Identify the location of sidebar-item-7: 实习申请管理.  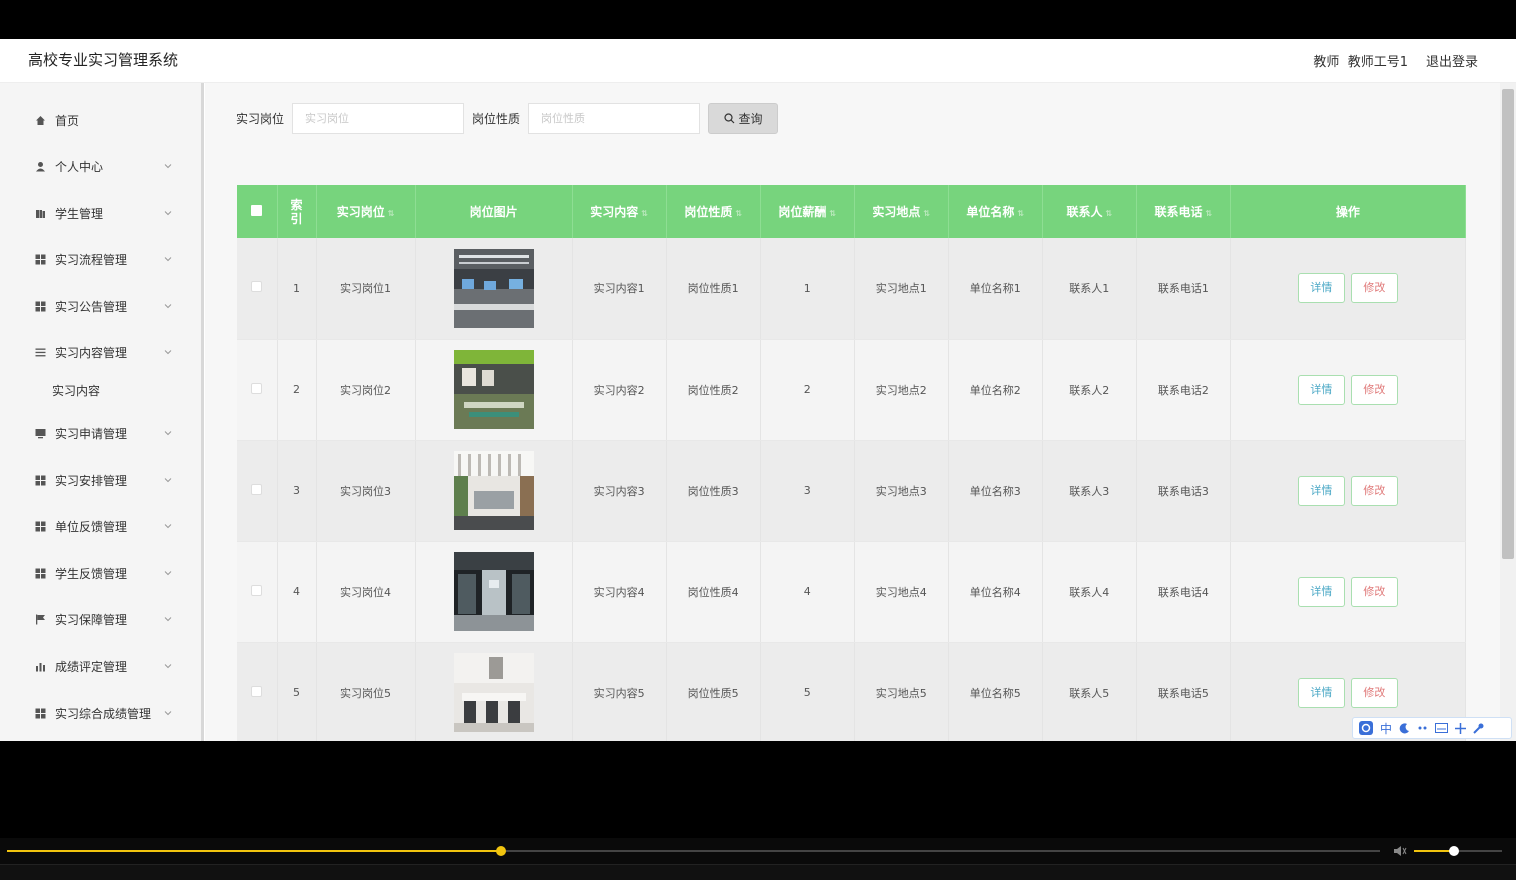
(100, 433).